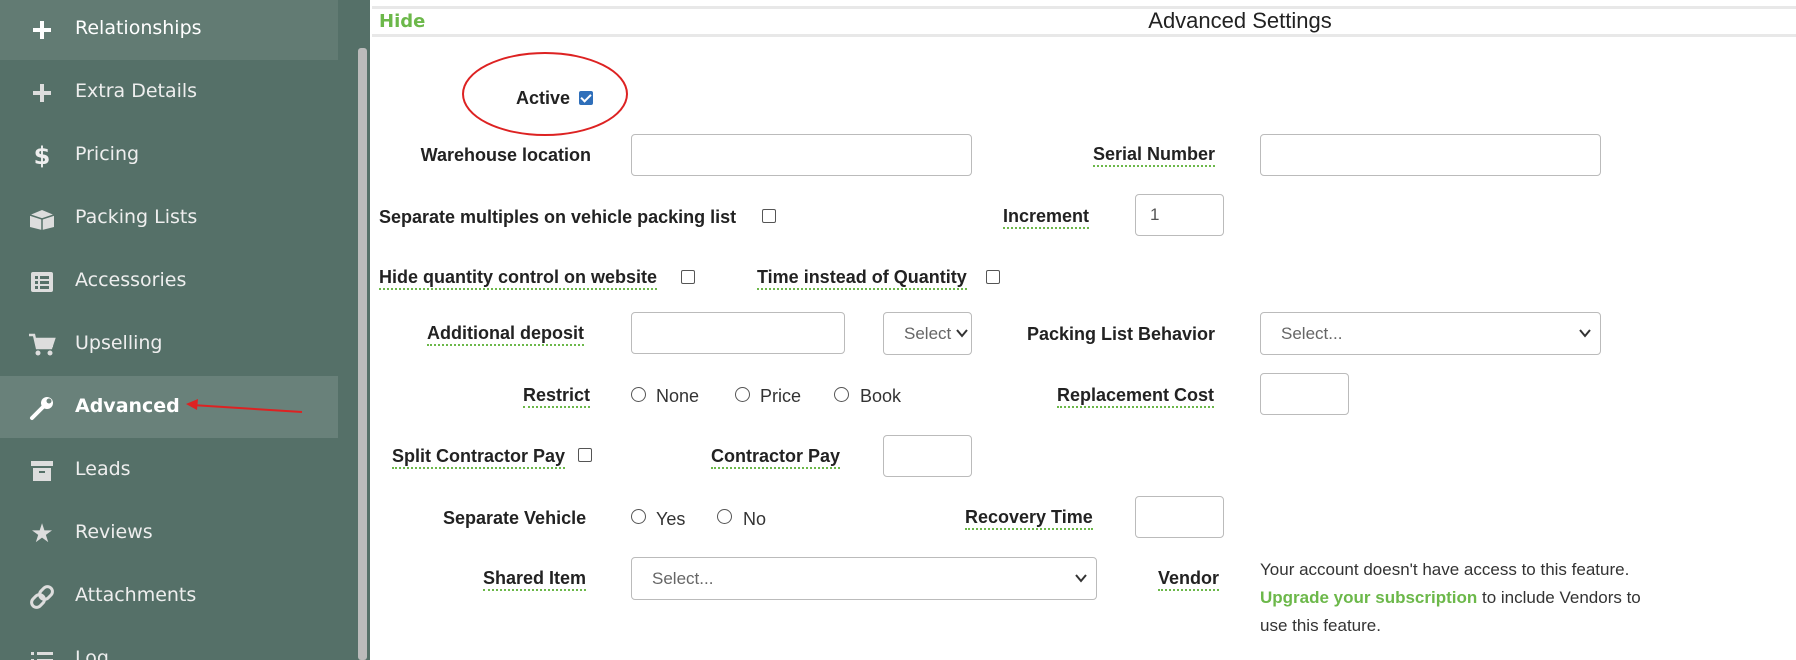 This screenshot has height=660, width=1796. I want to click on sidebar-item-packing-lists: Packing Lists, so click(169, 218).